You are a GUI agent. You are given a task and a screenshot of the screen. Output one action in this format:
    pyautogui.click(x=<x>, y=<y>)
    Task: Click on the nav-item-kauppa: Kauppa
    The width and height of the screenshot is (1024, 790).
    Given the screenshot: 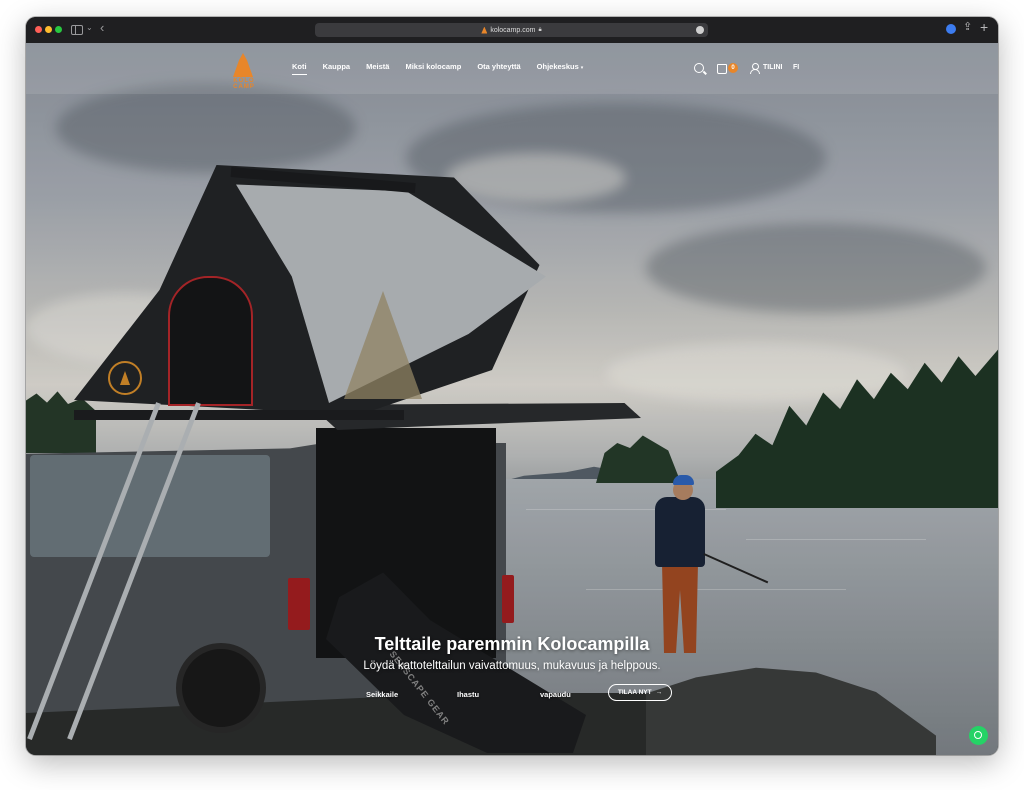 What is the action you would take?
    pyautogui.click(x=337, y=68)
    